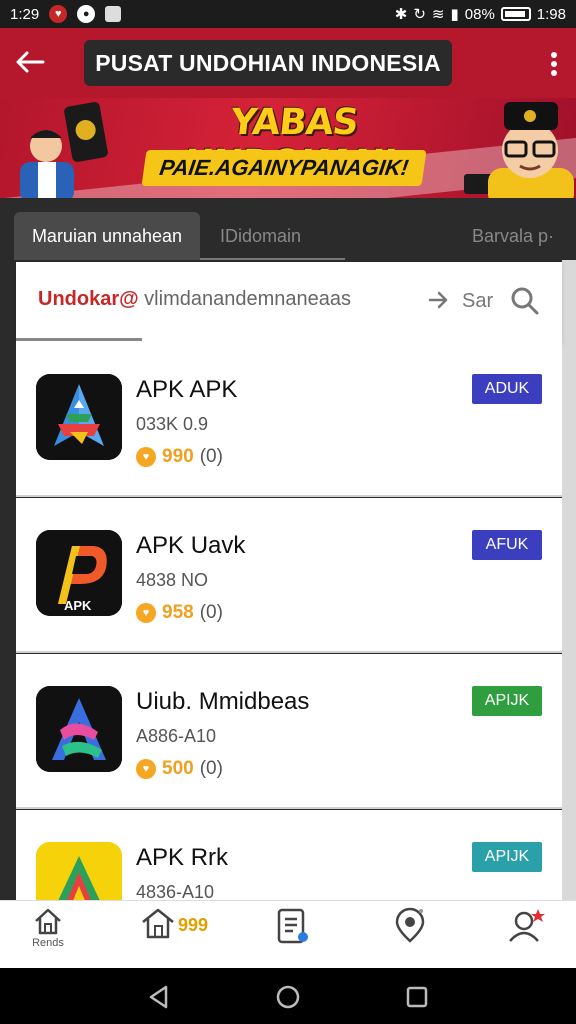 The image size is (576, 1024). Describe the element at coordinates (289, 855) in the screenshot. I see `list-item: APK Rrk 4836-A10 APIJK` at that location.